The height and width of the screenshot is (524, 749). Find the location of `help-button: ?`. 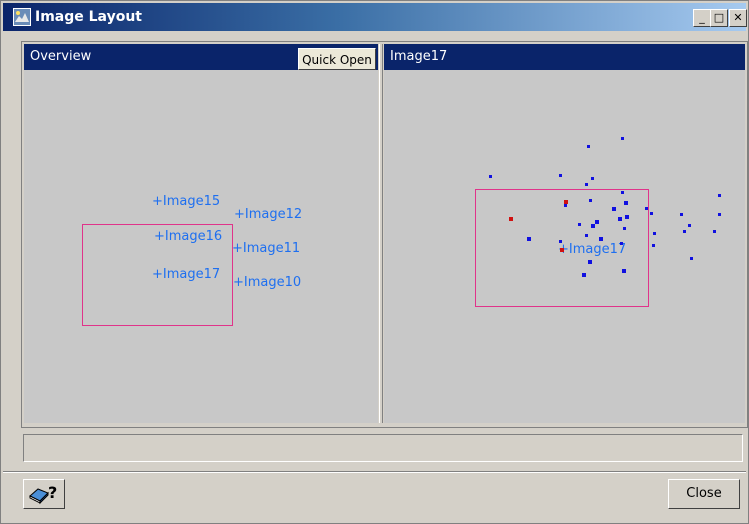

help-button: ? is located at coordinates (44, 494).